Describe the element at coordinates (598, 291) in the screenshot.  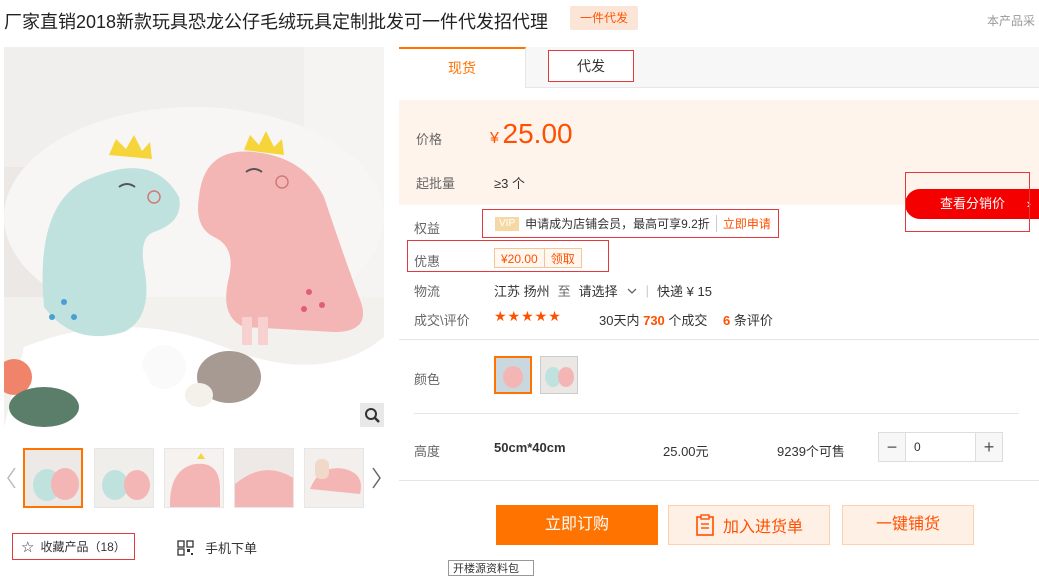
I see `destination-value: 请选择` at that location.